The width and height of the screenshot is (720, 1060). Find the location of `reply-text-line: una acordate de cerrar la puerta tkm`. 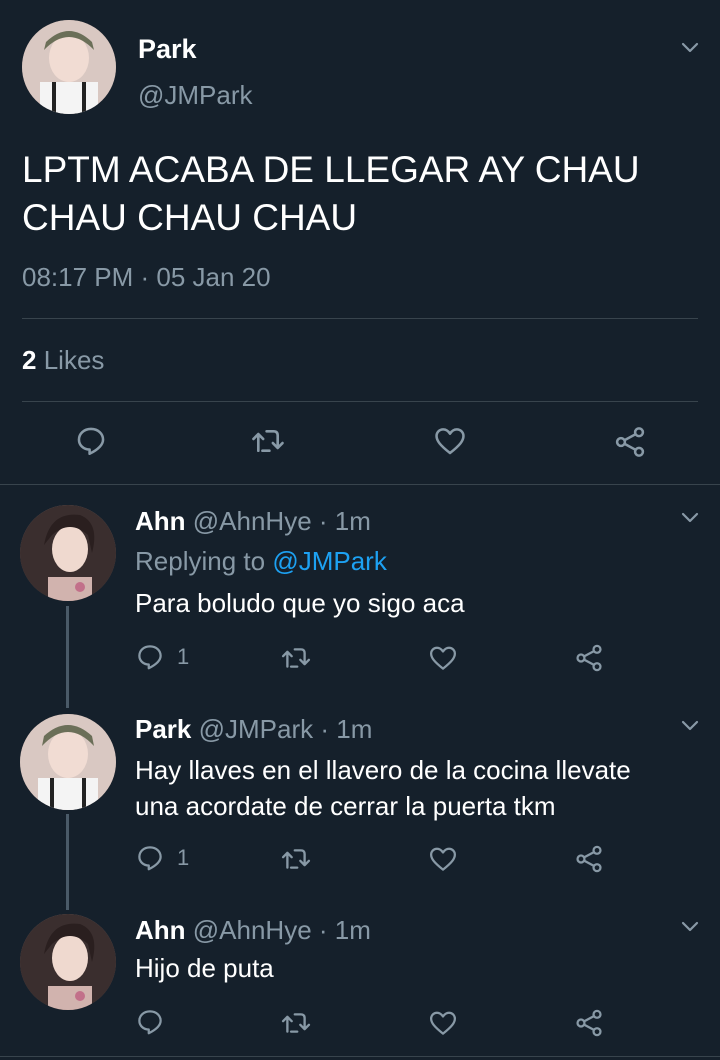

reply-text-line: una acordate de cerrar la puerta tkm is located at coordinates (345, 806).